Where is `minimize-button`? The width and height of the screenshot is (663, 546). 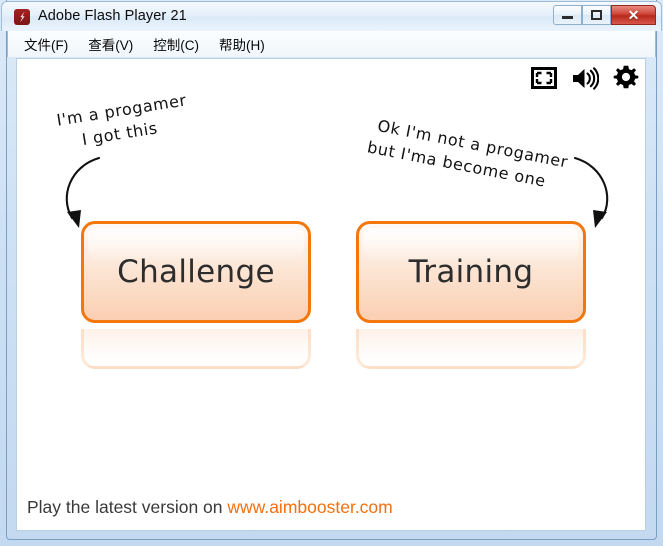 minimize-button is located at coordinates (567, 15).